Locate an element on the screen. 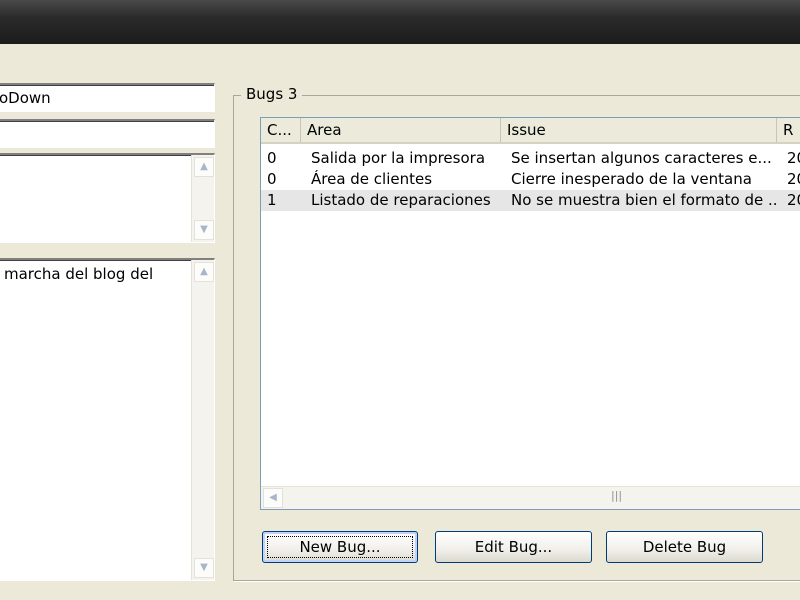 The height and width of the screenshot is (600, 800). listview-header: C... Area Issue R is located at coordinates (530, 131).